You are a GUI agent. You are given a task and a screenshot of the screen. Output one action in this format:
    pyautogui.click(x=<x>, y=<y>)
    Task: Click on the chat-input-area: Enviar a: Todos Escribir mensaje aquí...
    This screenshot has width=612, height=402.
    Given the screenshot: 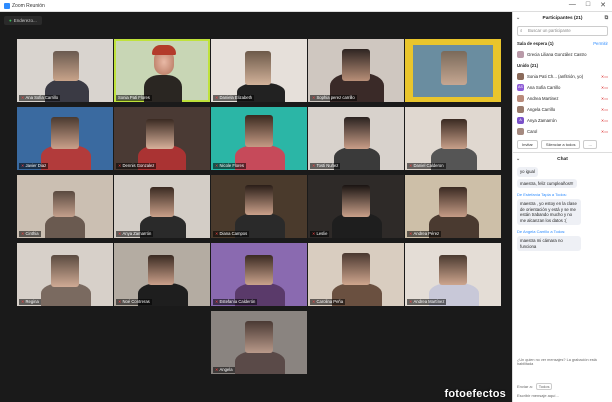 What is the action you would take?
    pyautogui.click(x=563, y=390)
    